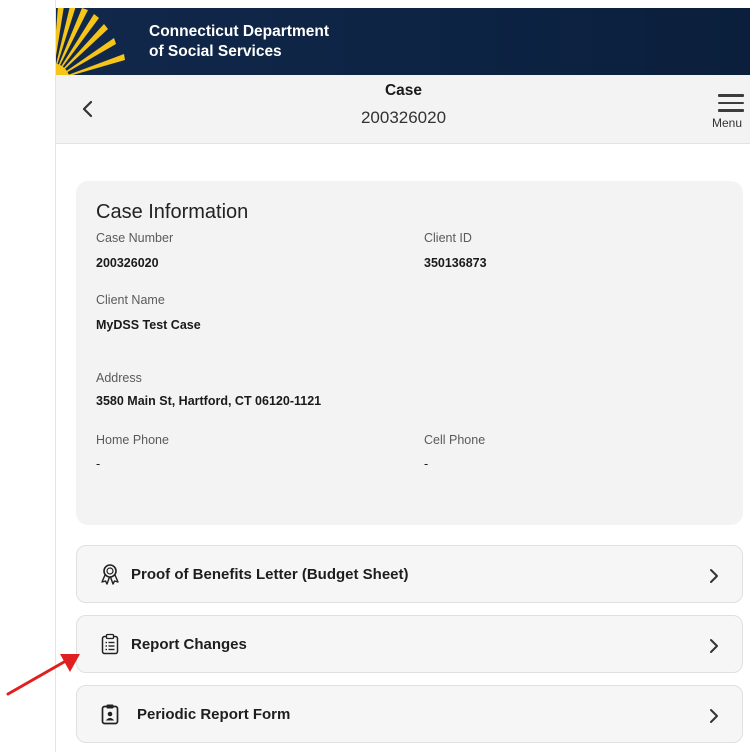 The width and height of the screenshot is (750, 752). I want to click on case-number-label: Case Number, so click(135, 238).